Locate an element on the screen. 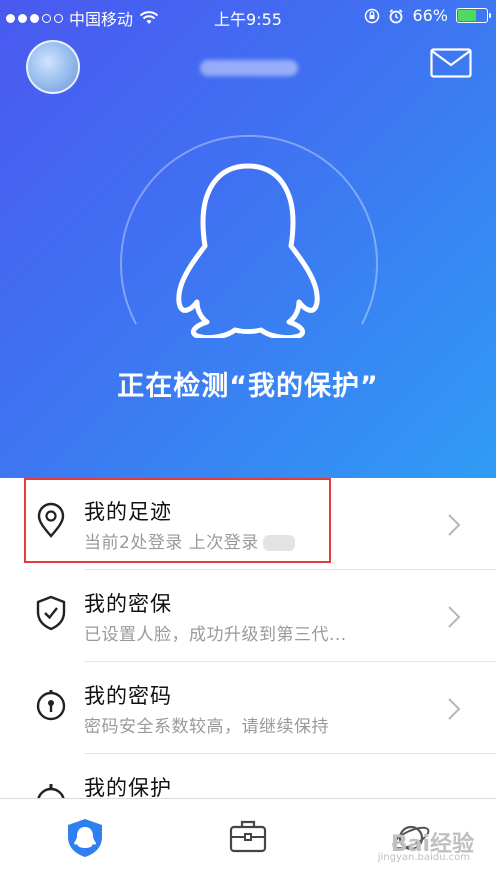  username-redacted is located at coordinates (249, 68).